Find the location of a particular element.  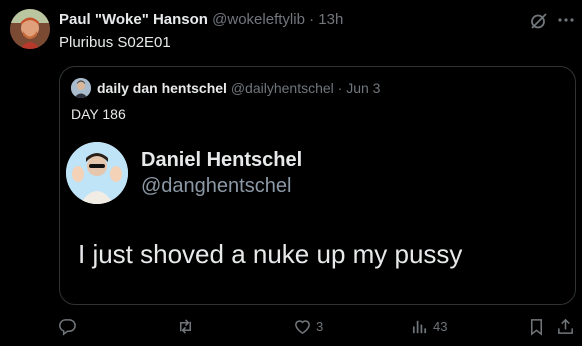

tweet-time: 13h is located at coordinates (330, 19).